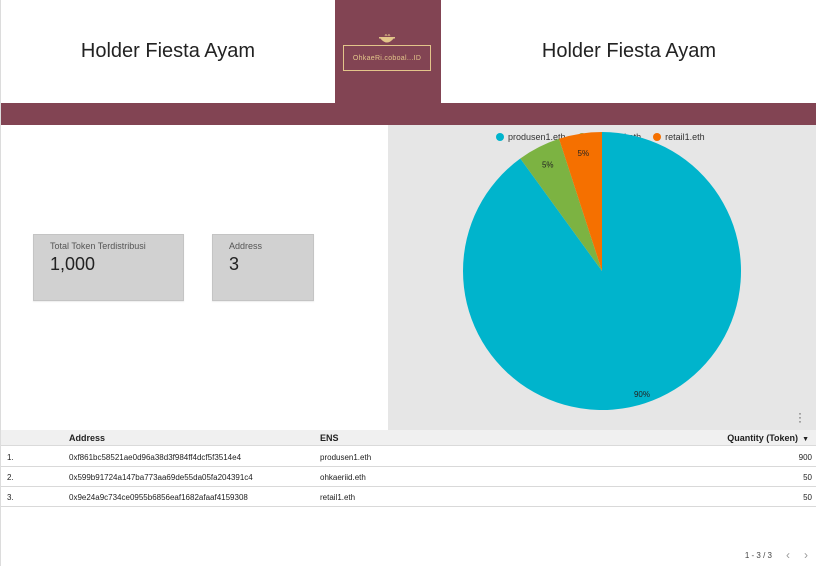 Image resolution: width=816 pixels, height=566 pixels. I want to click on header-band, so click(408, 114).